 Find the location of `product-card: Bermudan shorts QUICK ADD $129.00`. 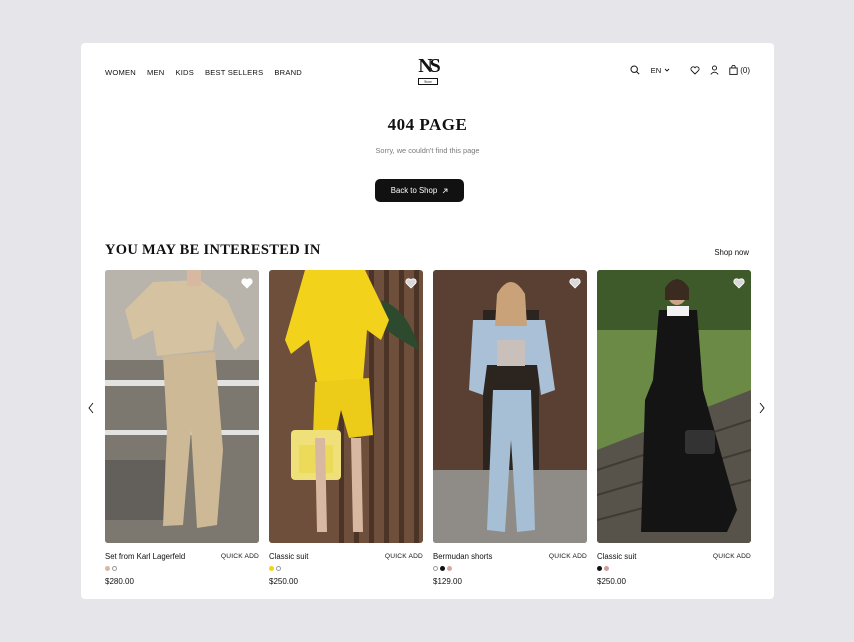

product-card: Bermudan shorts QUICK ADD $129.00 is located at coordinates (510, 428).